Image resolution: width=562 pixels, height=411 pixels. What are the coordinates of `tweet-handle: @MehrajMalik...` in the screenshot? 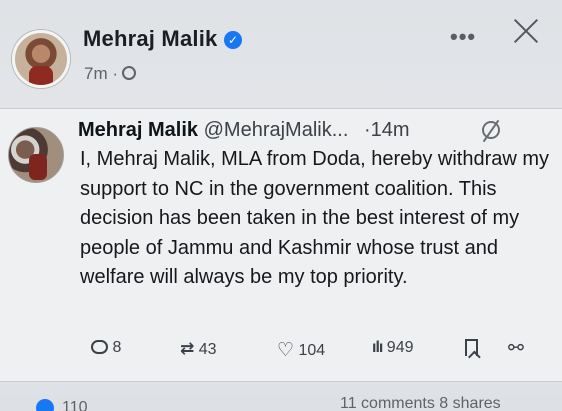 It's located at (276, 130).